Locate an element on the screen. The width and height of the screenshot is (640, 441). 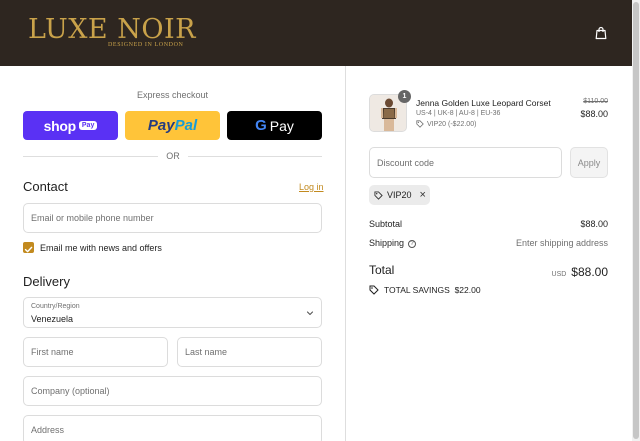
email-placeholder: Email or mobile phone number is located at coordinates (92, 218).